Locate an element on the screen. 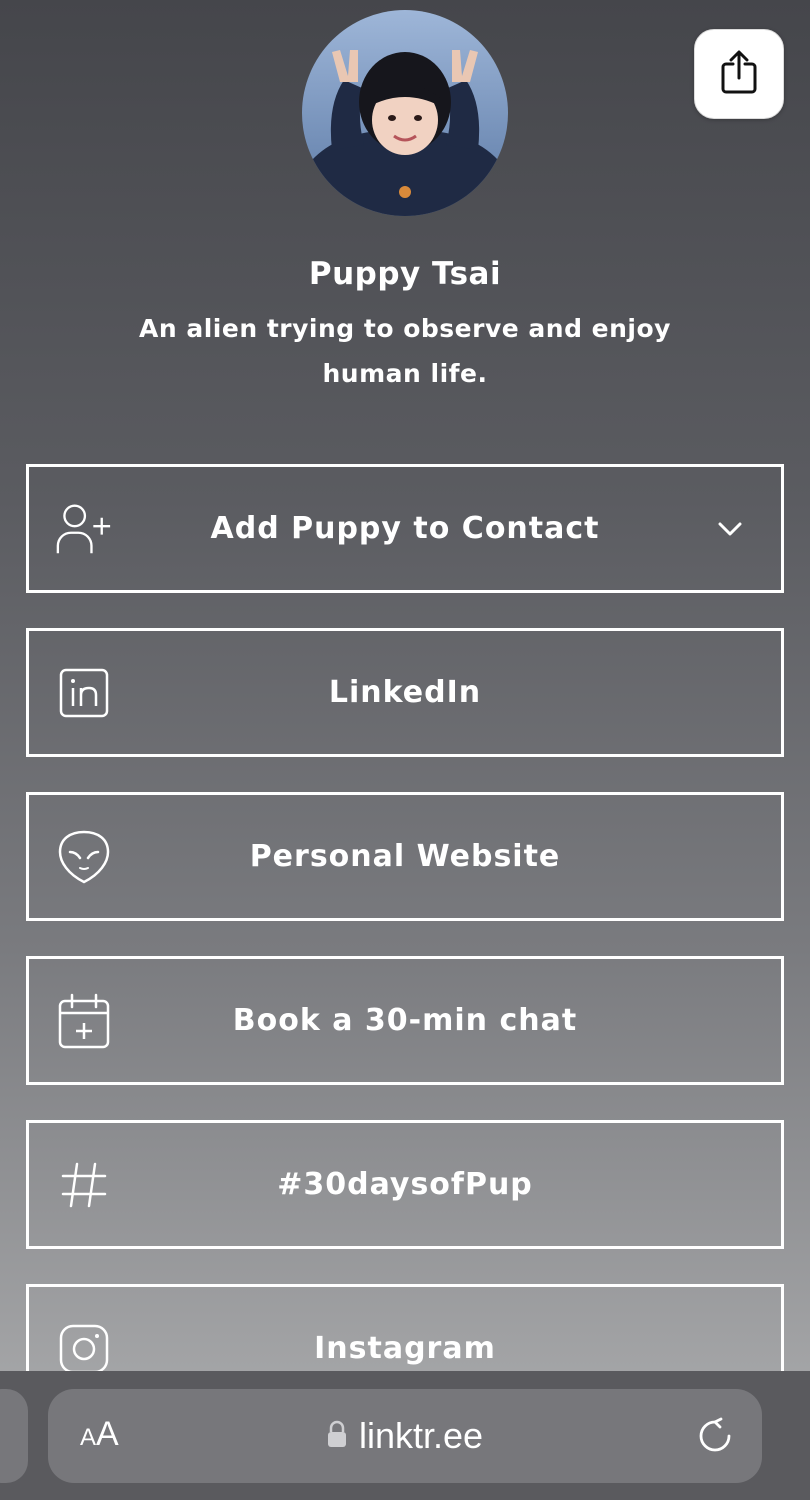  browser-toolbar: AA linktr.ee is located at coordinates (405, 1435).